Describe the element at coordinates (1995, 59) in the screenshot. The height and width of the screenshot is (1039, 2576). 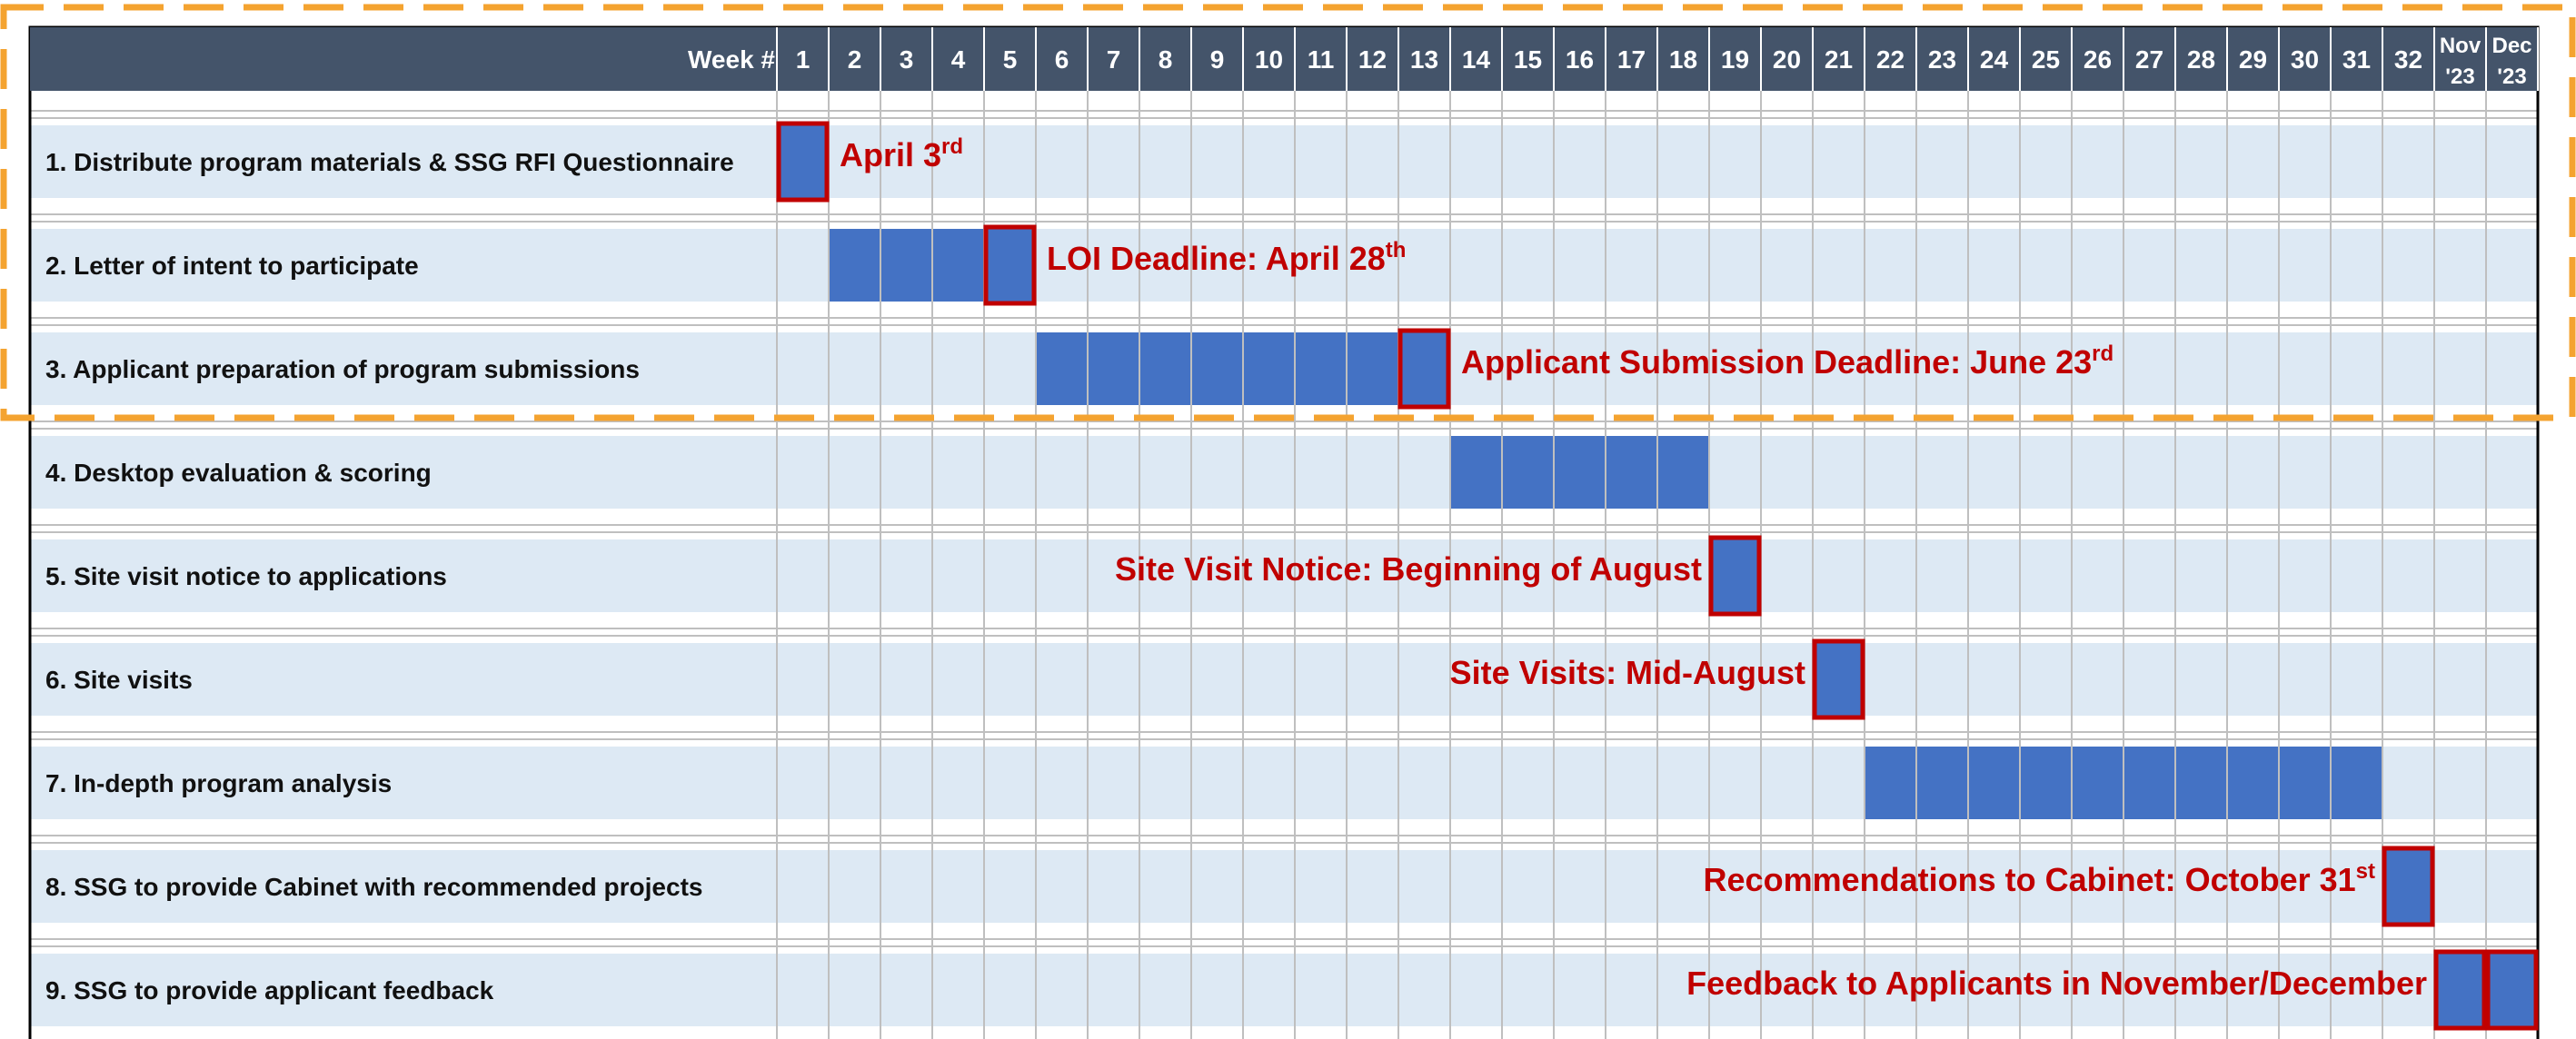
I see `week-column-label: 24` at that location.